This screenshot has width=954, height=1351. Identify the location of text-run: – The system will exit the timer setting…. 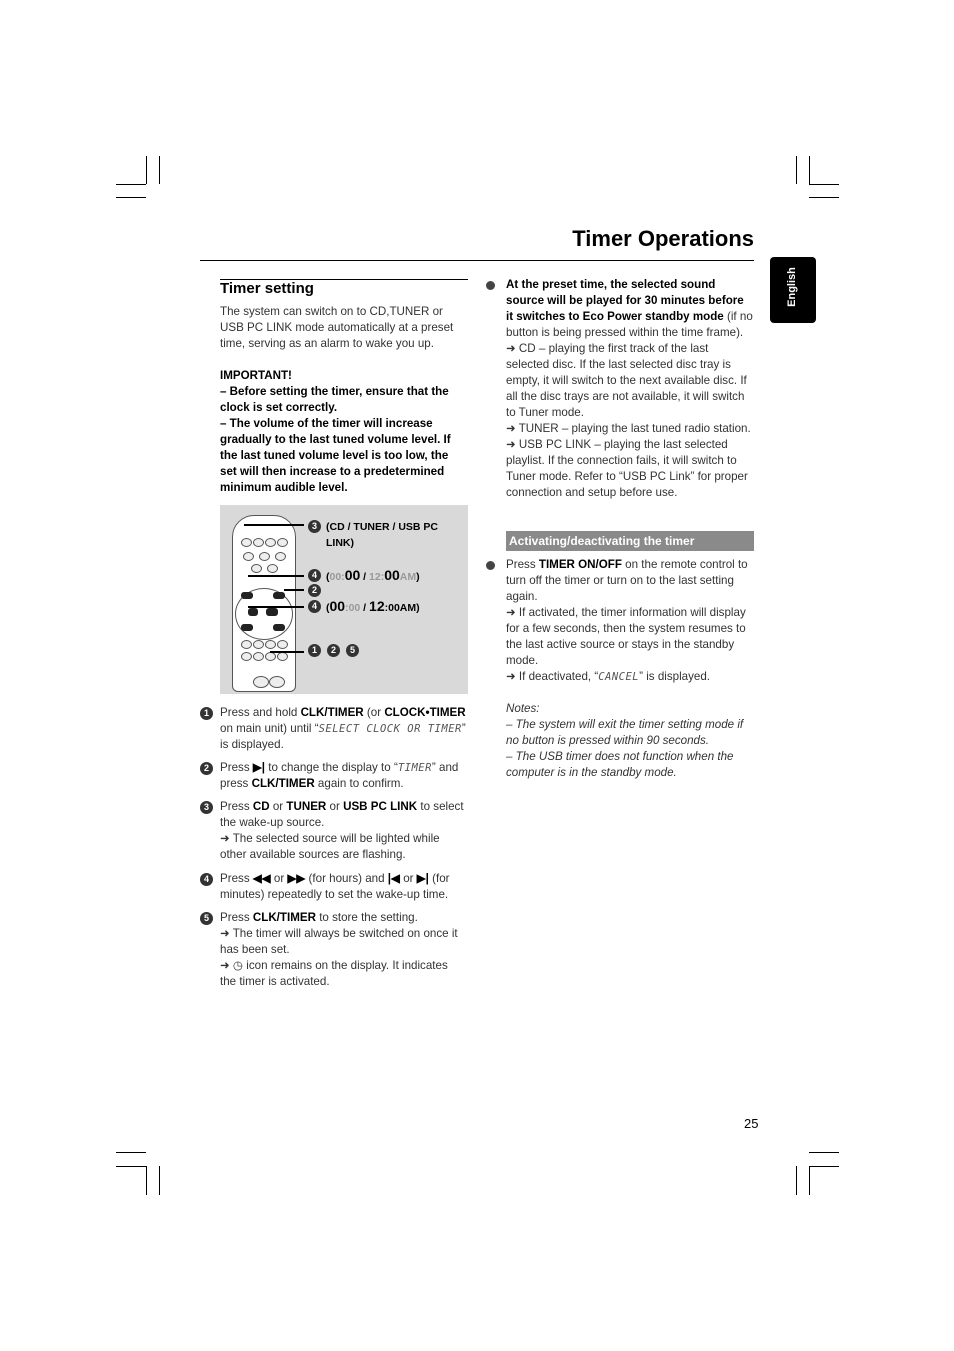
(625, 732).